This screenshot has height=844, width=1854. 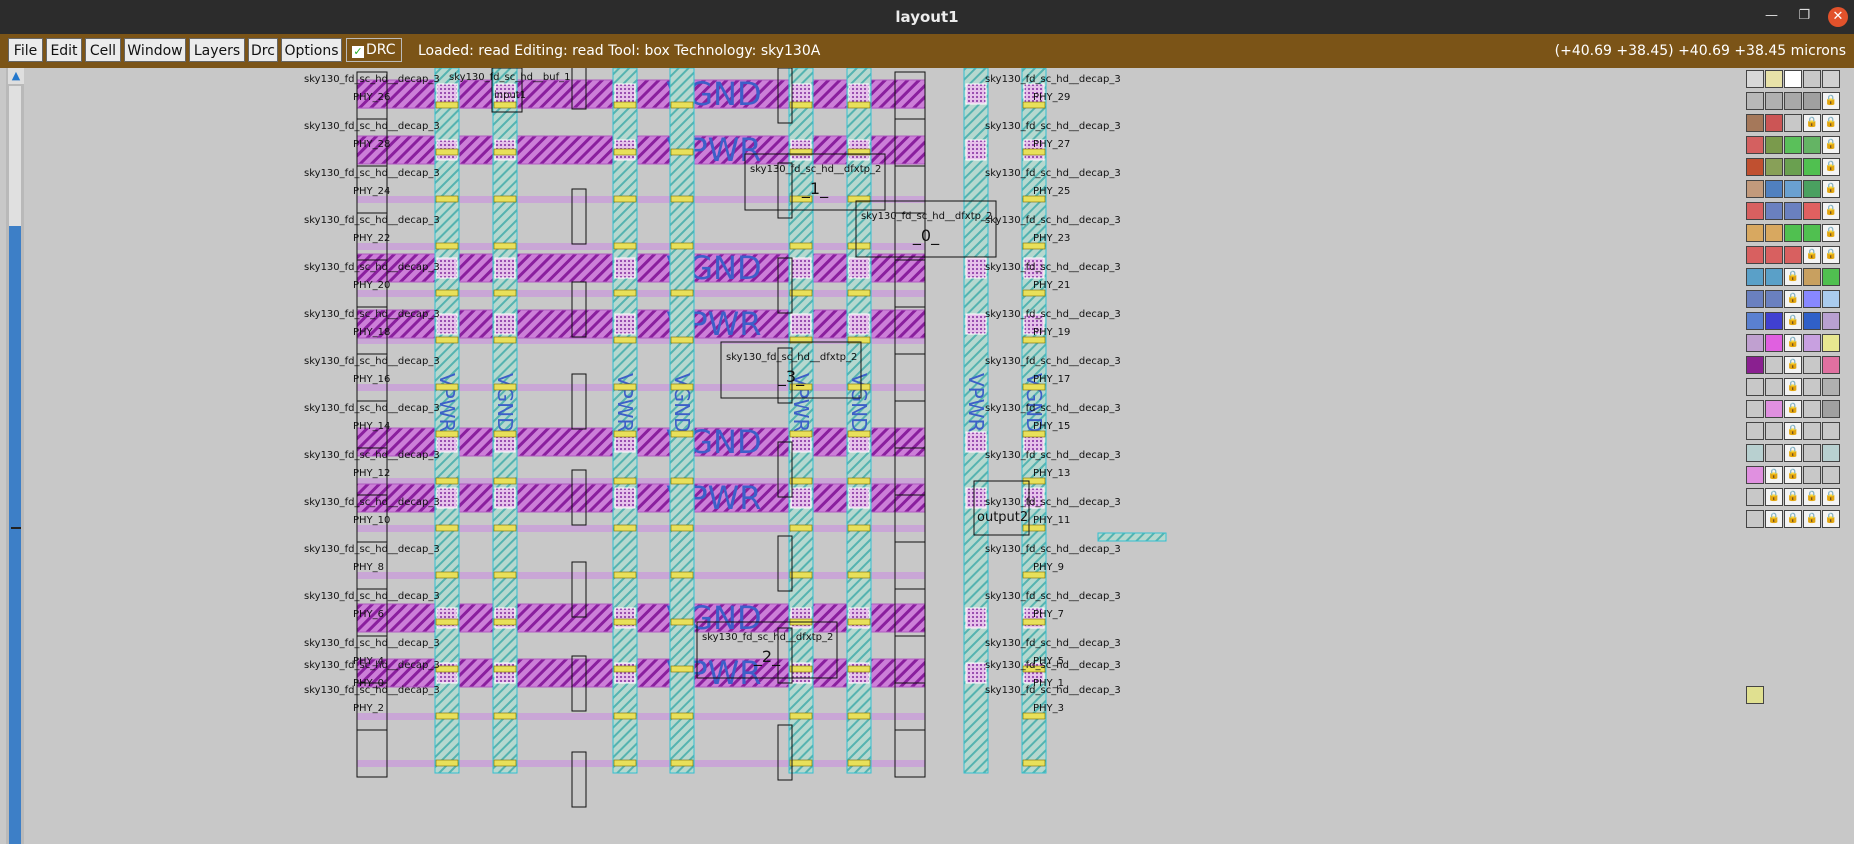 What do you see at coordinates (103, 50) in the screenshot?
I see `menu-cell: Cell` at bounding box center [103, 50].